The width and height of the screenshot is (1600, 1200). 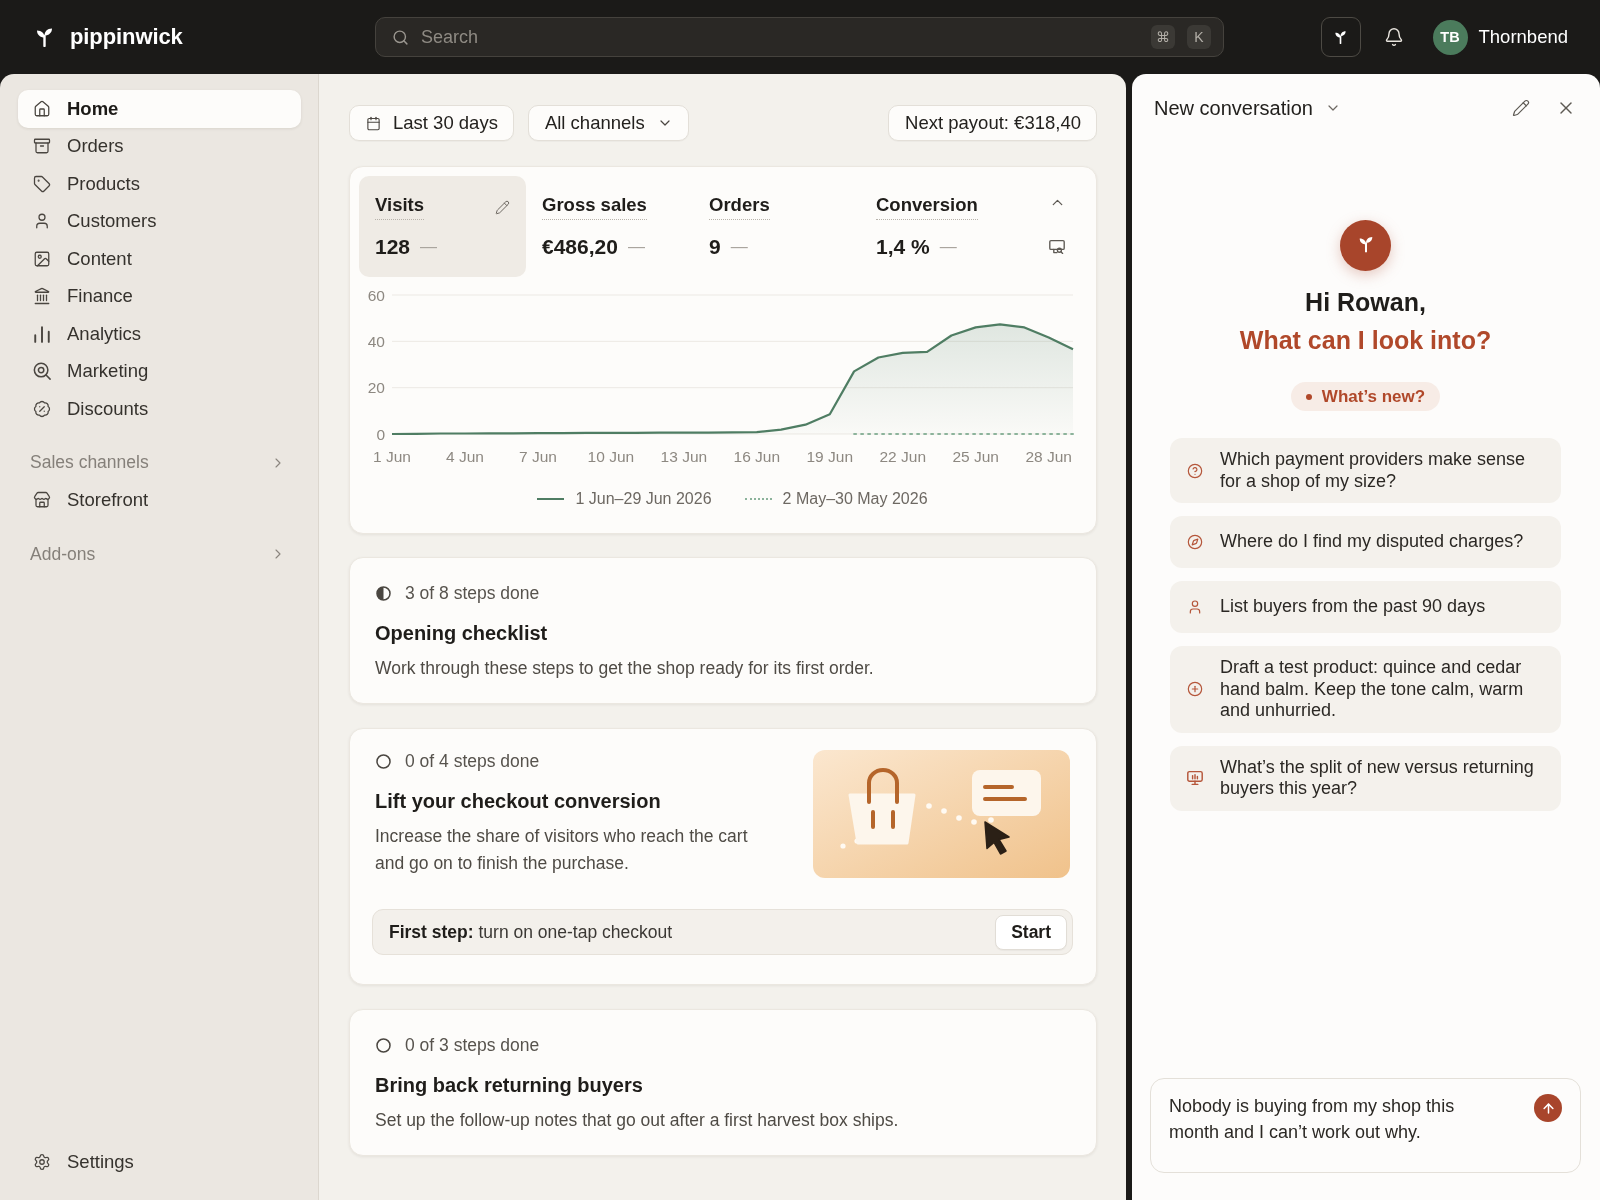 I want to click on greeting-text: Hi Rowan,, so click(x=1365, y=302).